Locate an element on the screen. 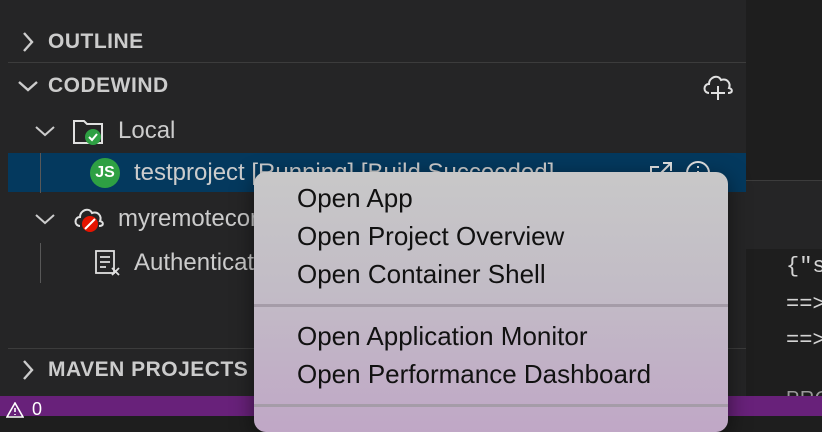 This screenshot has width=822, height=432. server-error-icon is located at coordinates (108, 263).